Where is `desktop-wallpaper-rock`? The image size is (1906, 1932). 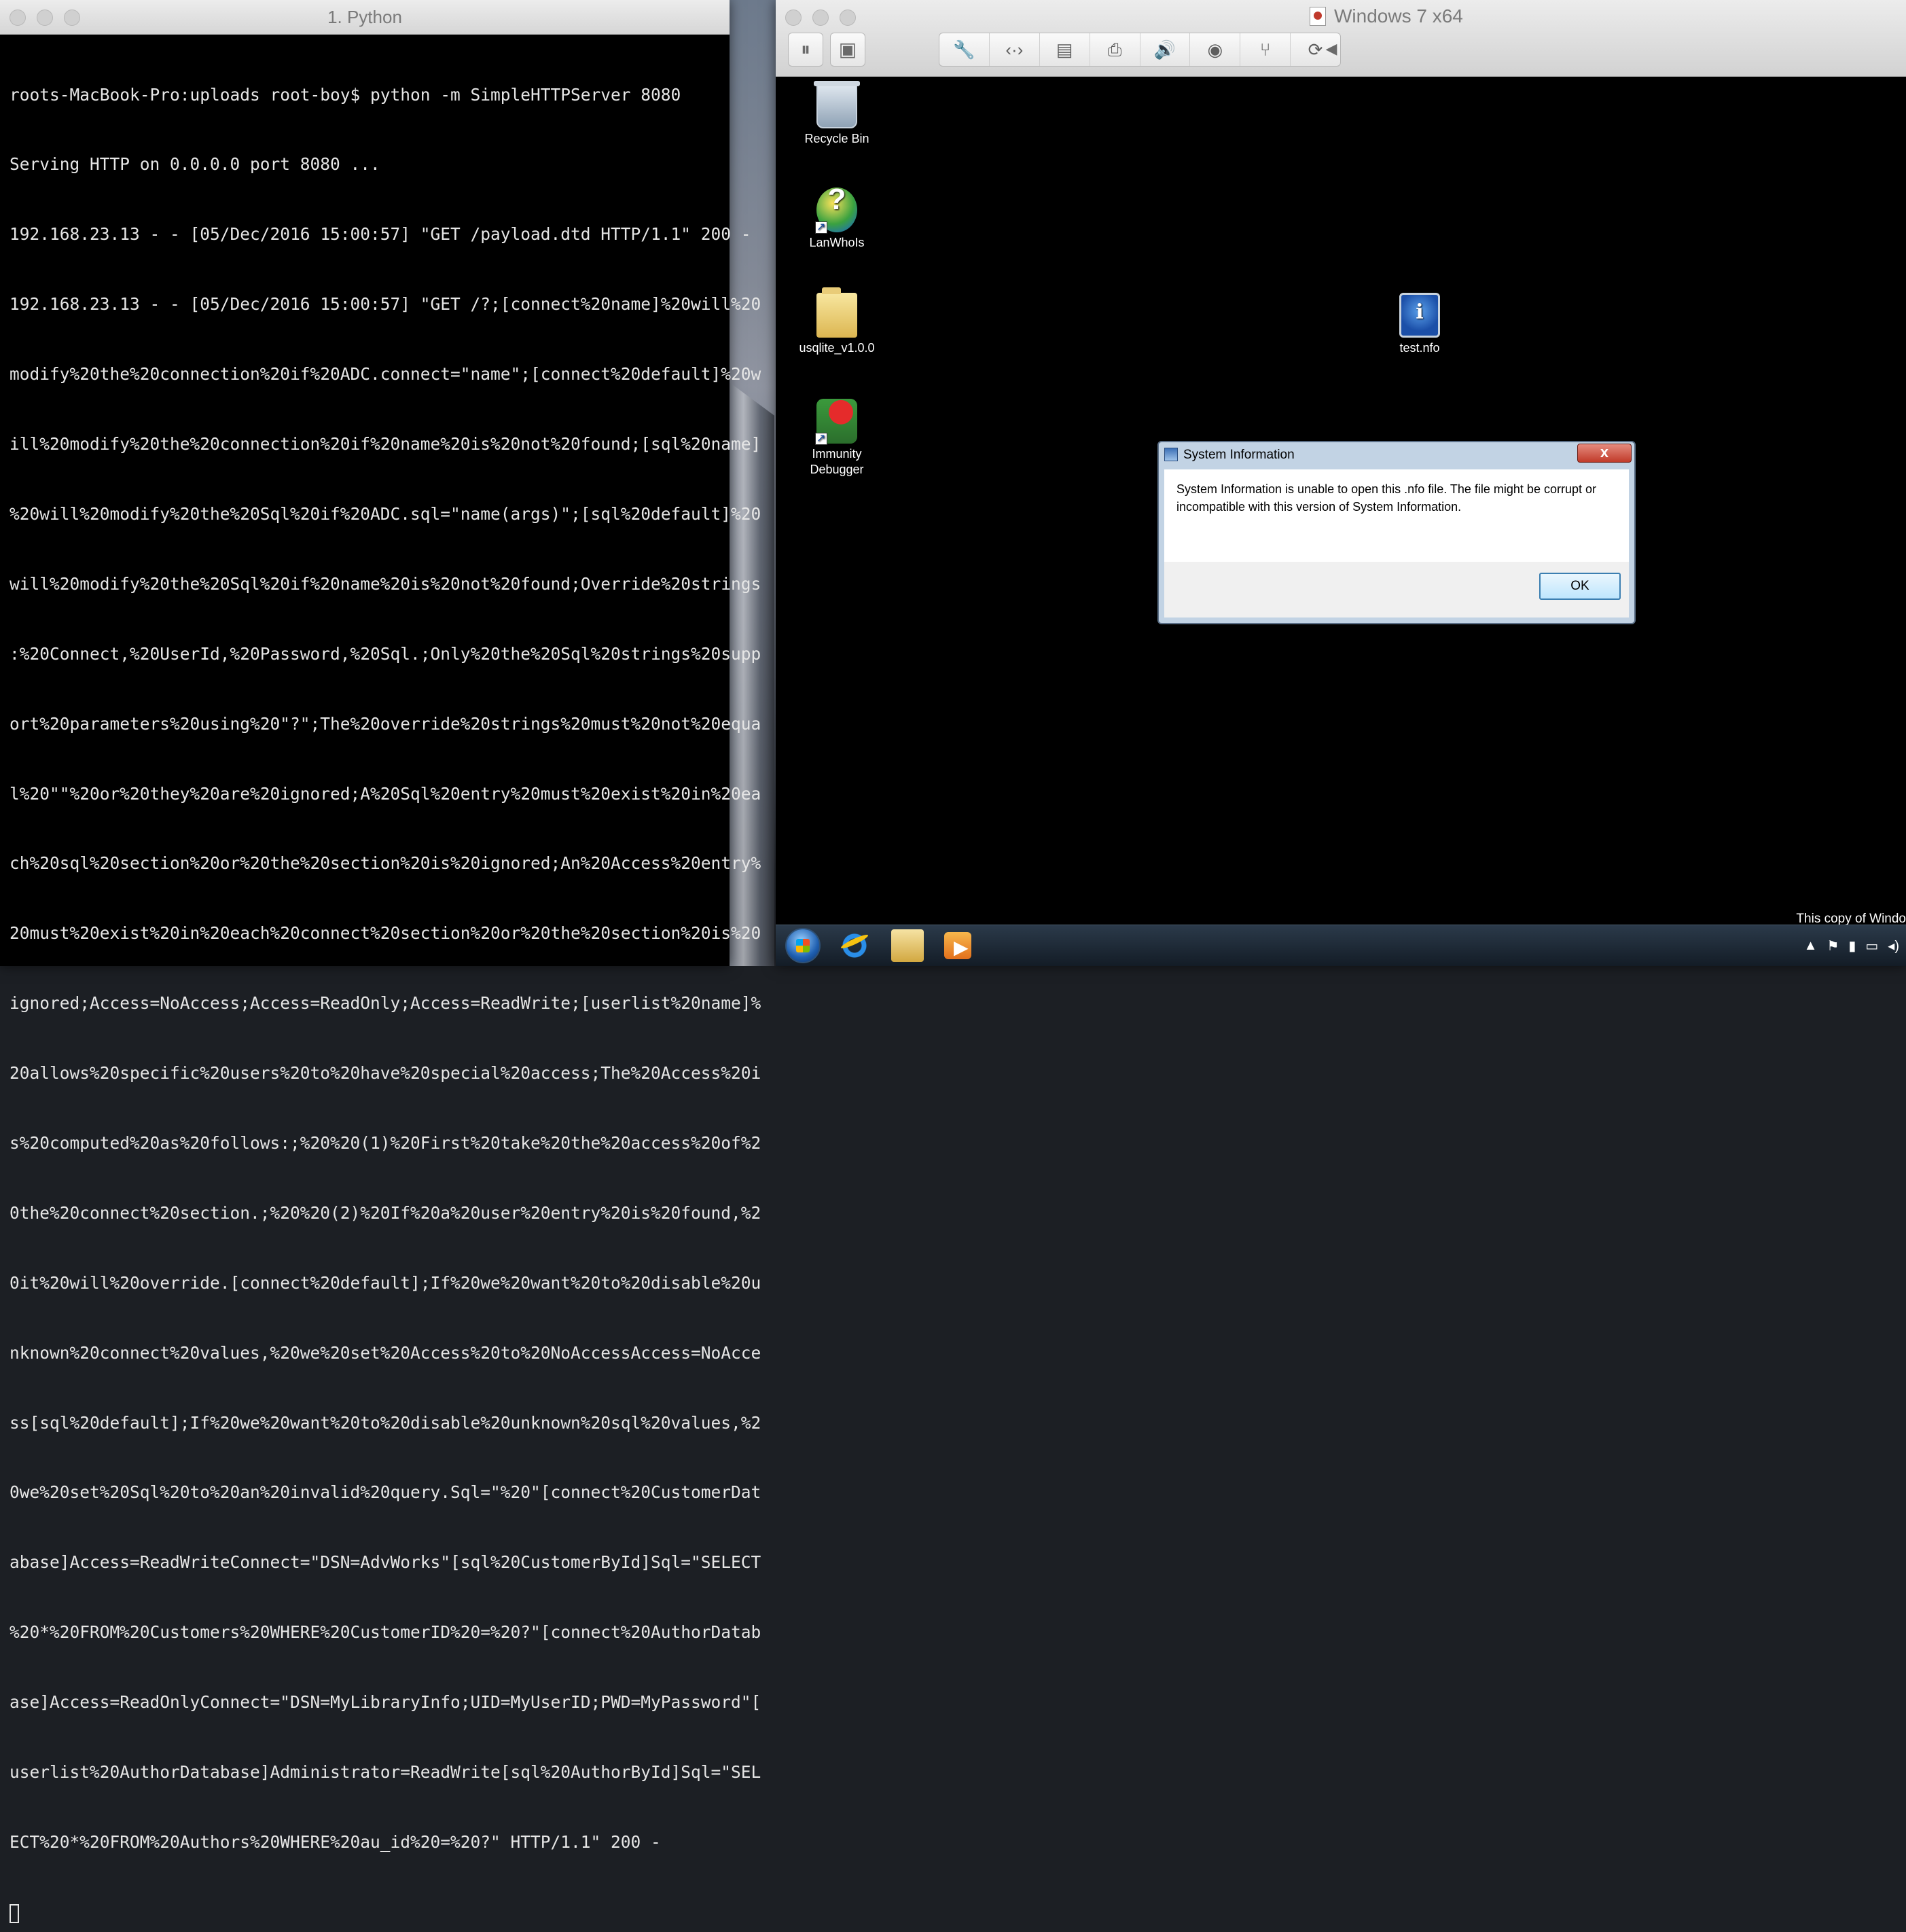 desktop-wallpaper-rock is located at coordinates (750, 673).